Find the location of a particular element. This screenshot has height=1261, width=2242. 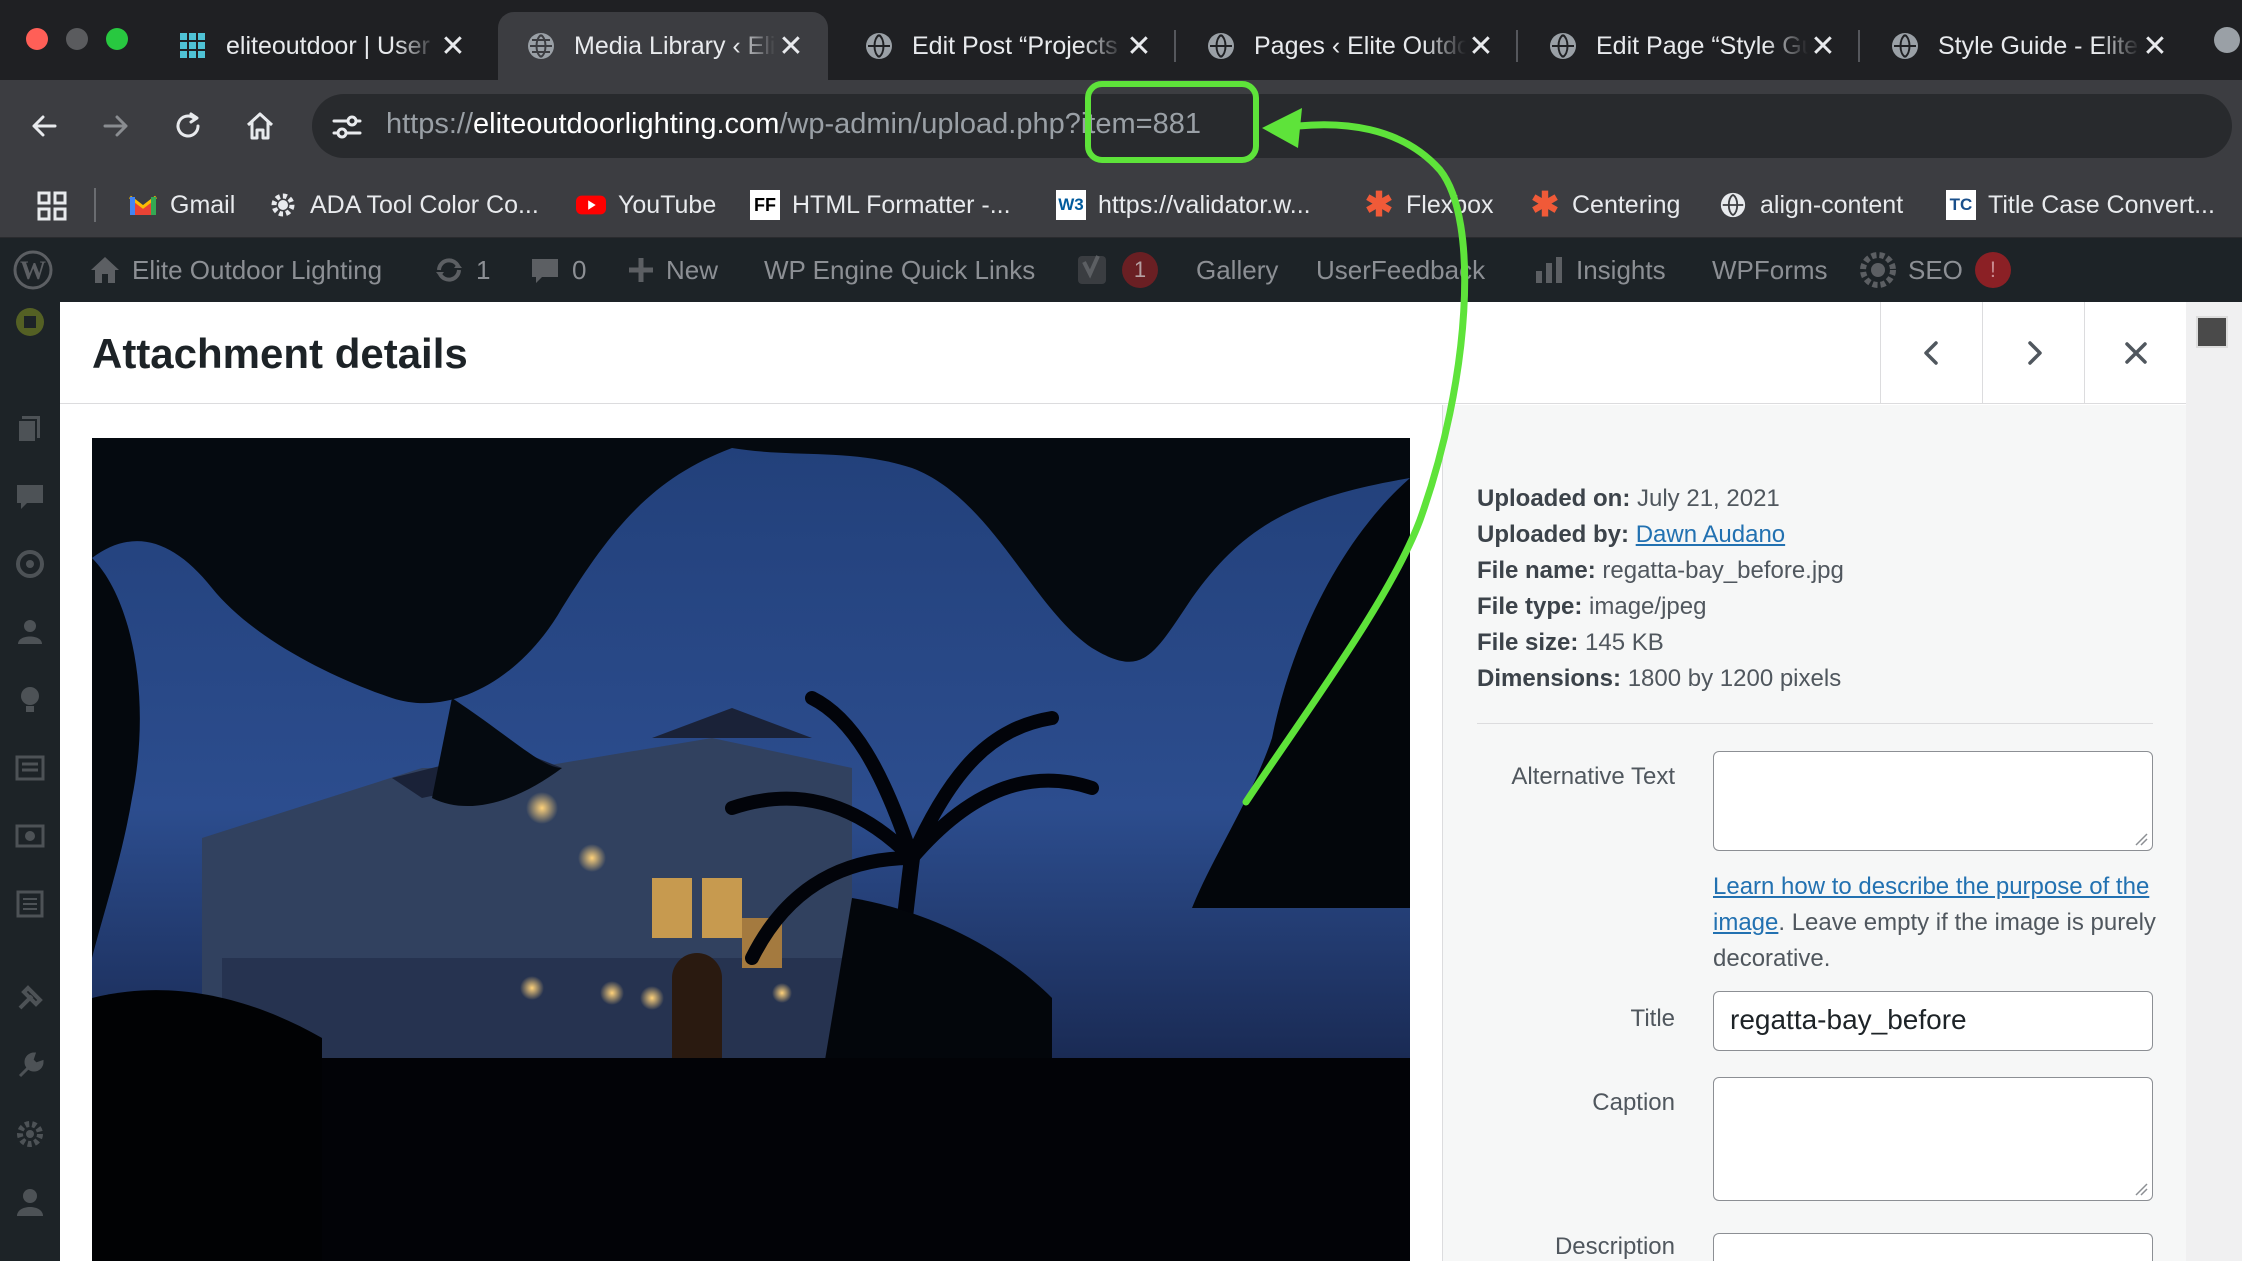

wpforms-link: WPForms is located at coordinates (1770, 270).